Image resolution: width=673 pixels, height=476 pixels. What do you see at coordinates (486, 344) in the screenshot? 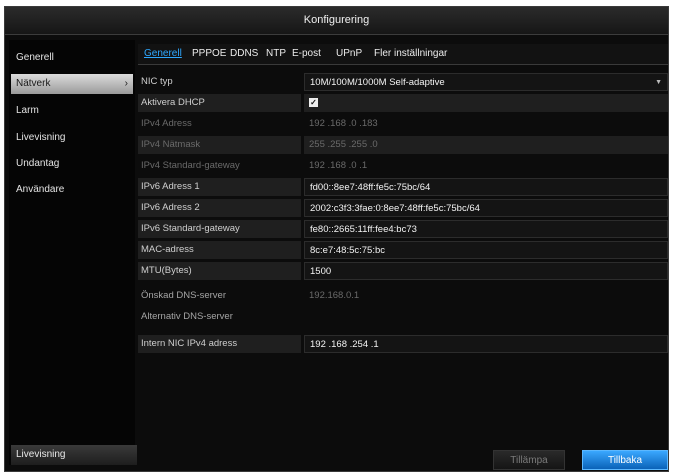
I see `internal-nic-field: 192 .168 .254 .1` at bounding box center [486, 344].